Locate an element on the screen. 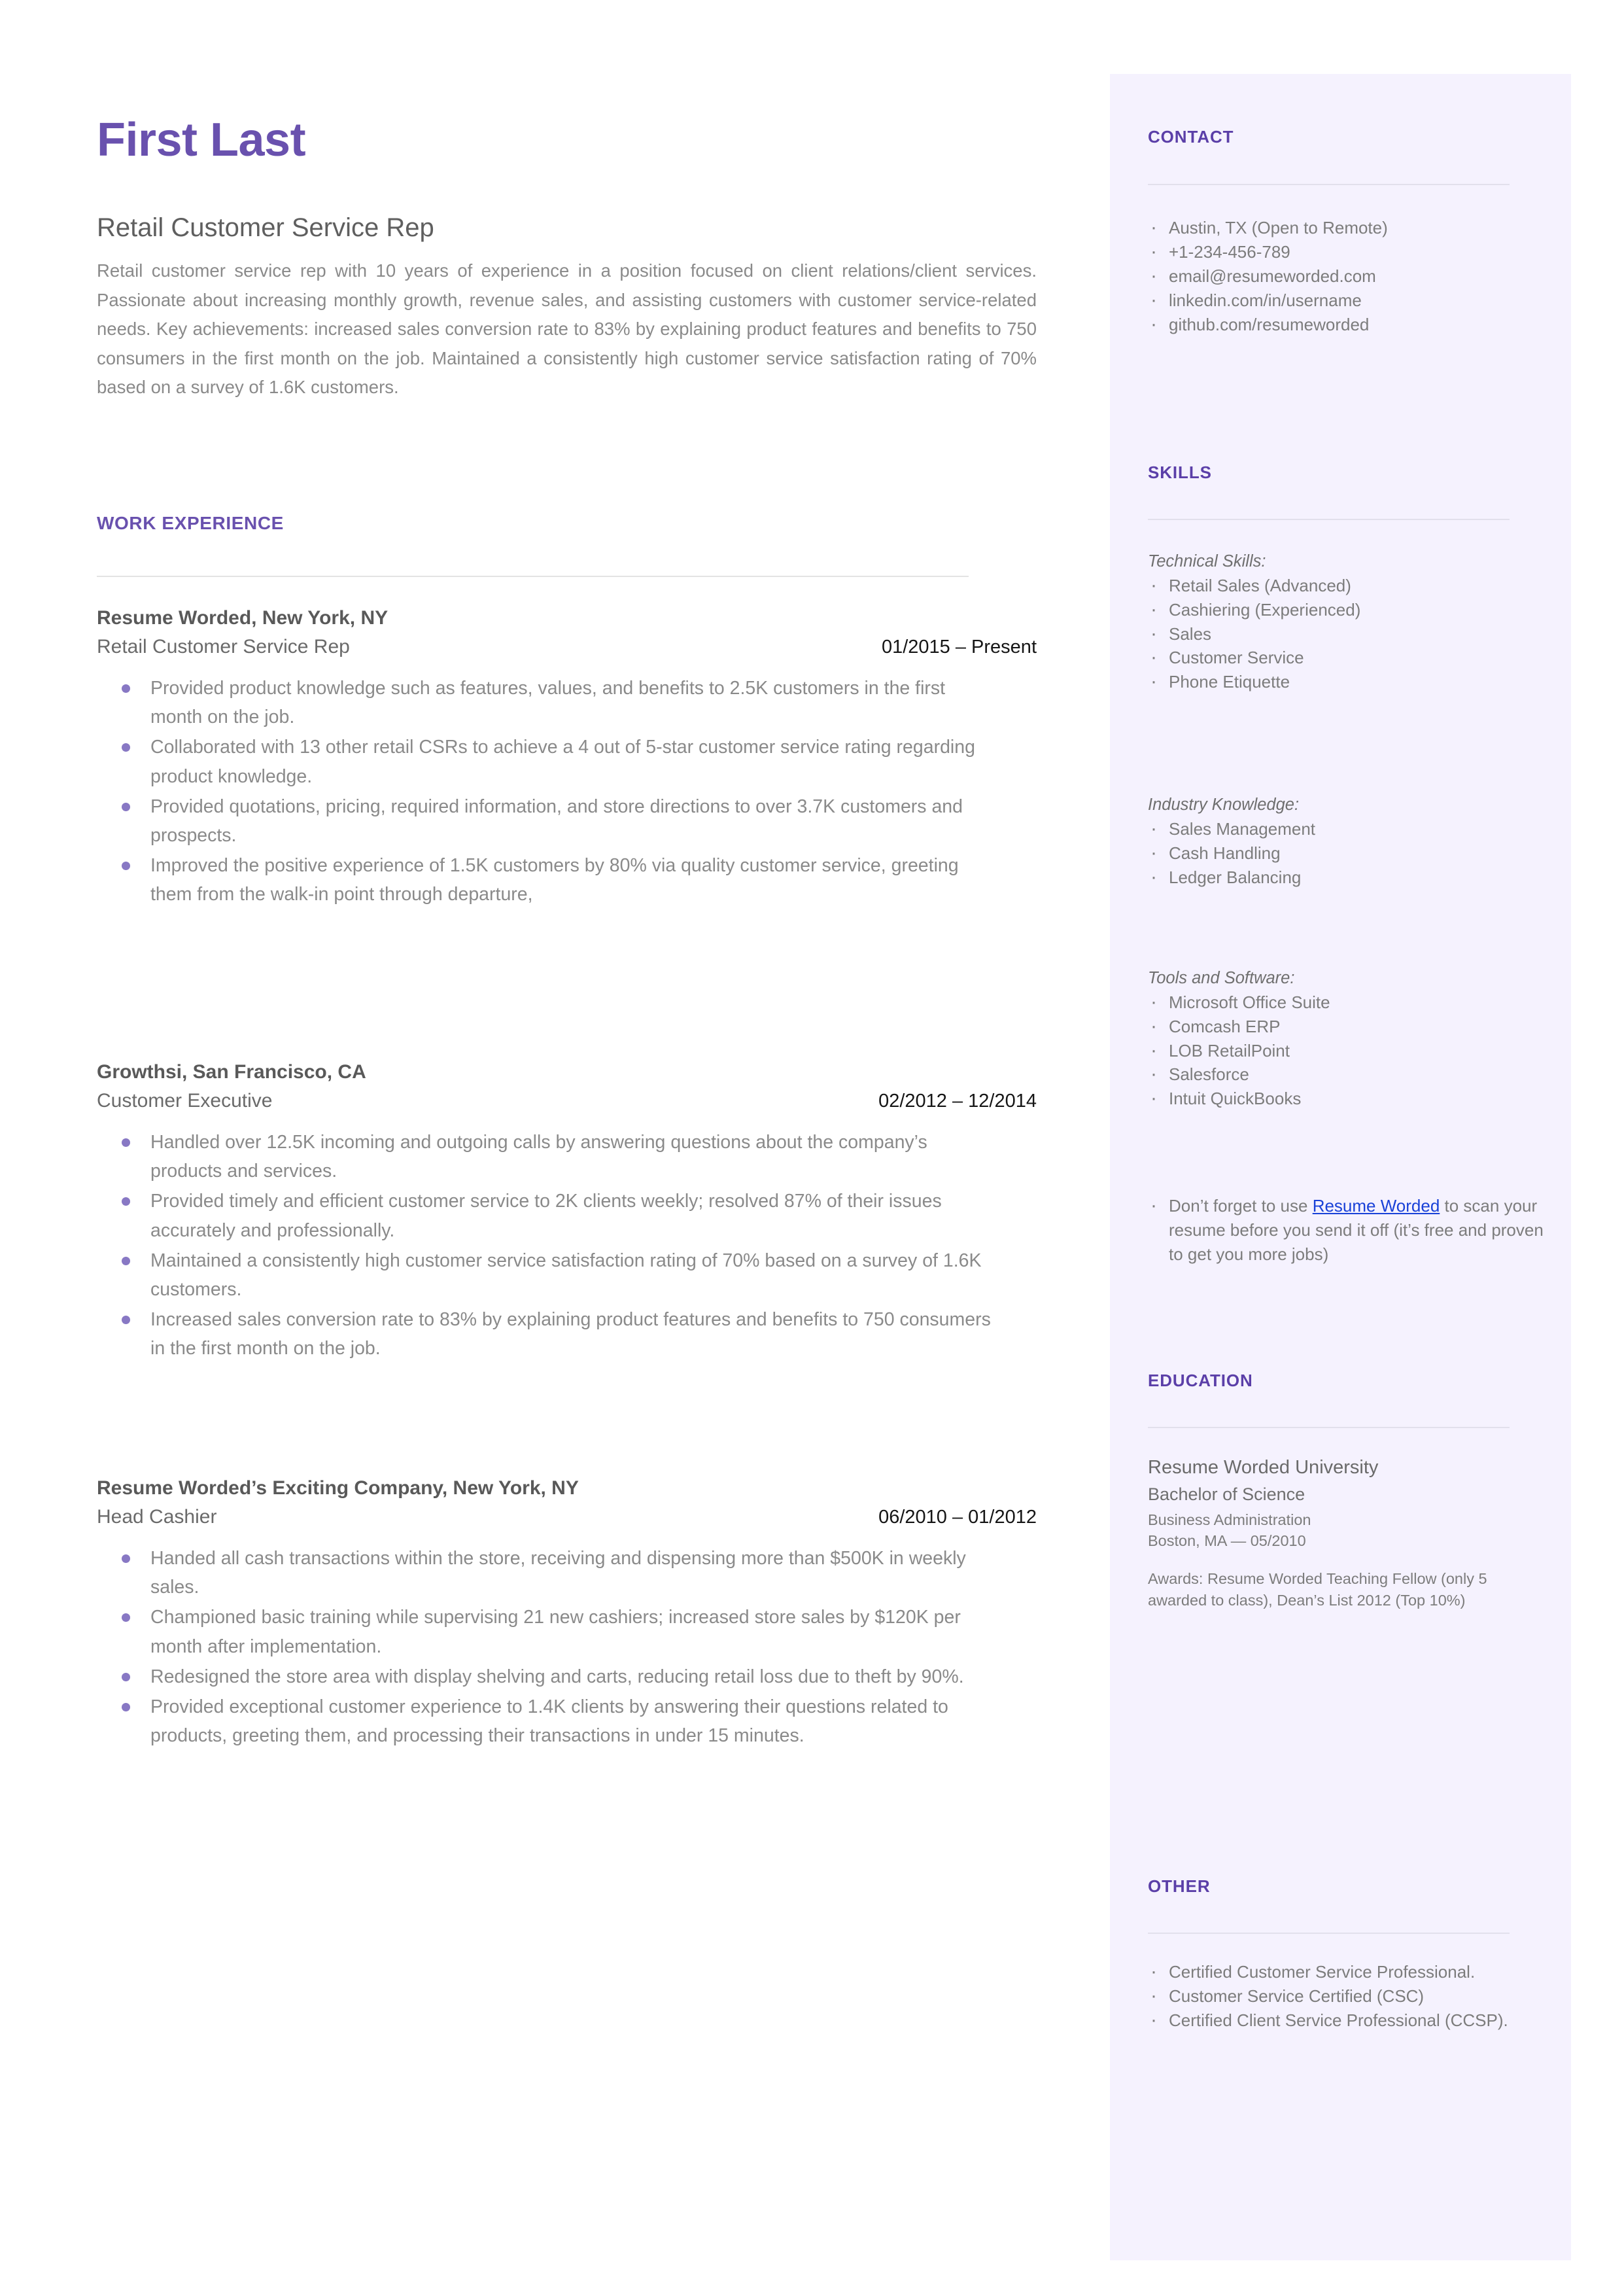 The image size is (1624, 2295). section-heading-contact: CONTACT is located at coordinates (1191, 137).